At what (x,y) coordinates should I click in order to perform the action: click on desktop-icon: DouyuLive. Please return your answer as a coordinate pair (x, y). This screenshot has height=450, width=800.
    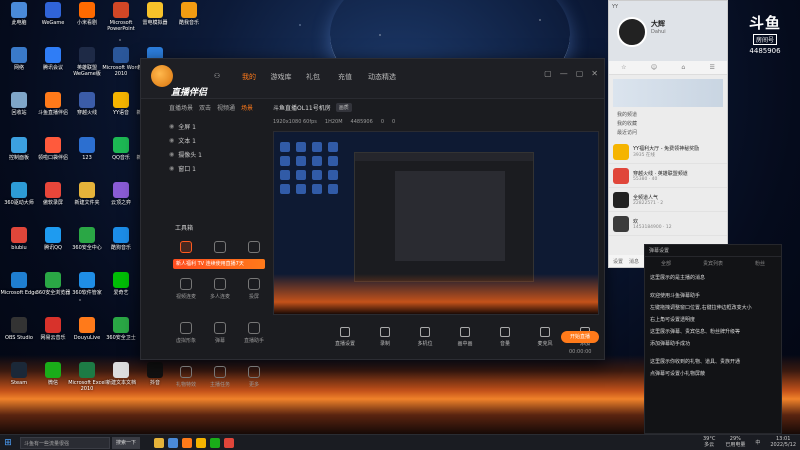
    Looking at the image, I should click on (87, 337).